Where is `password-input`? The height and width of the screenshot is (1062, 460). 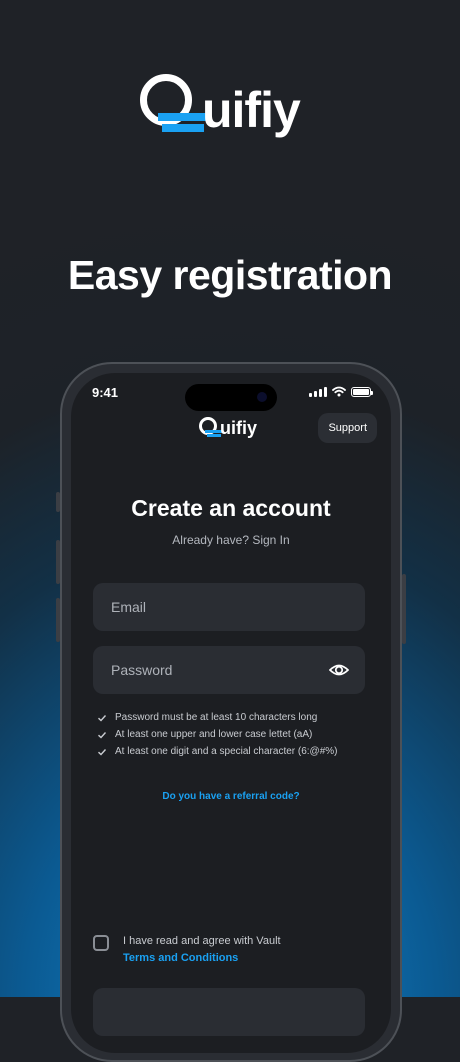 password-input is located at coordinates (229, 670).